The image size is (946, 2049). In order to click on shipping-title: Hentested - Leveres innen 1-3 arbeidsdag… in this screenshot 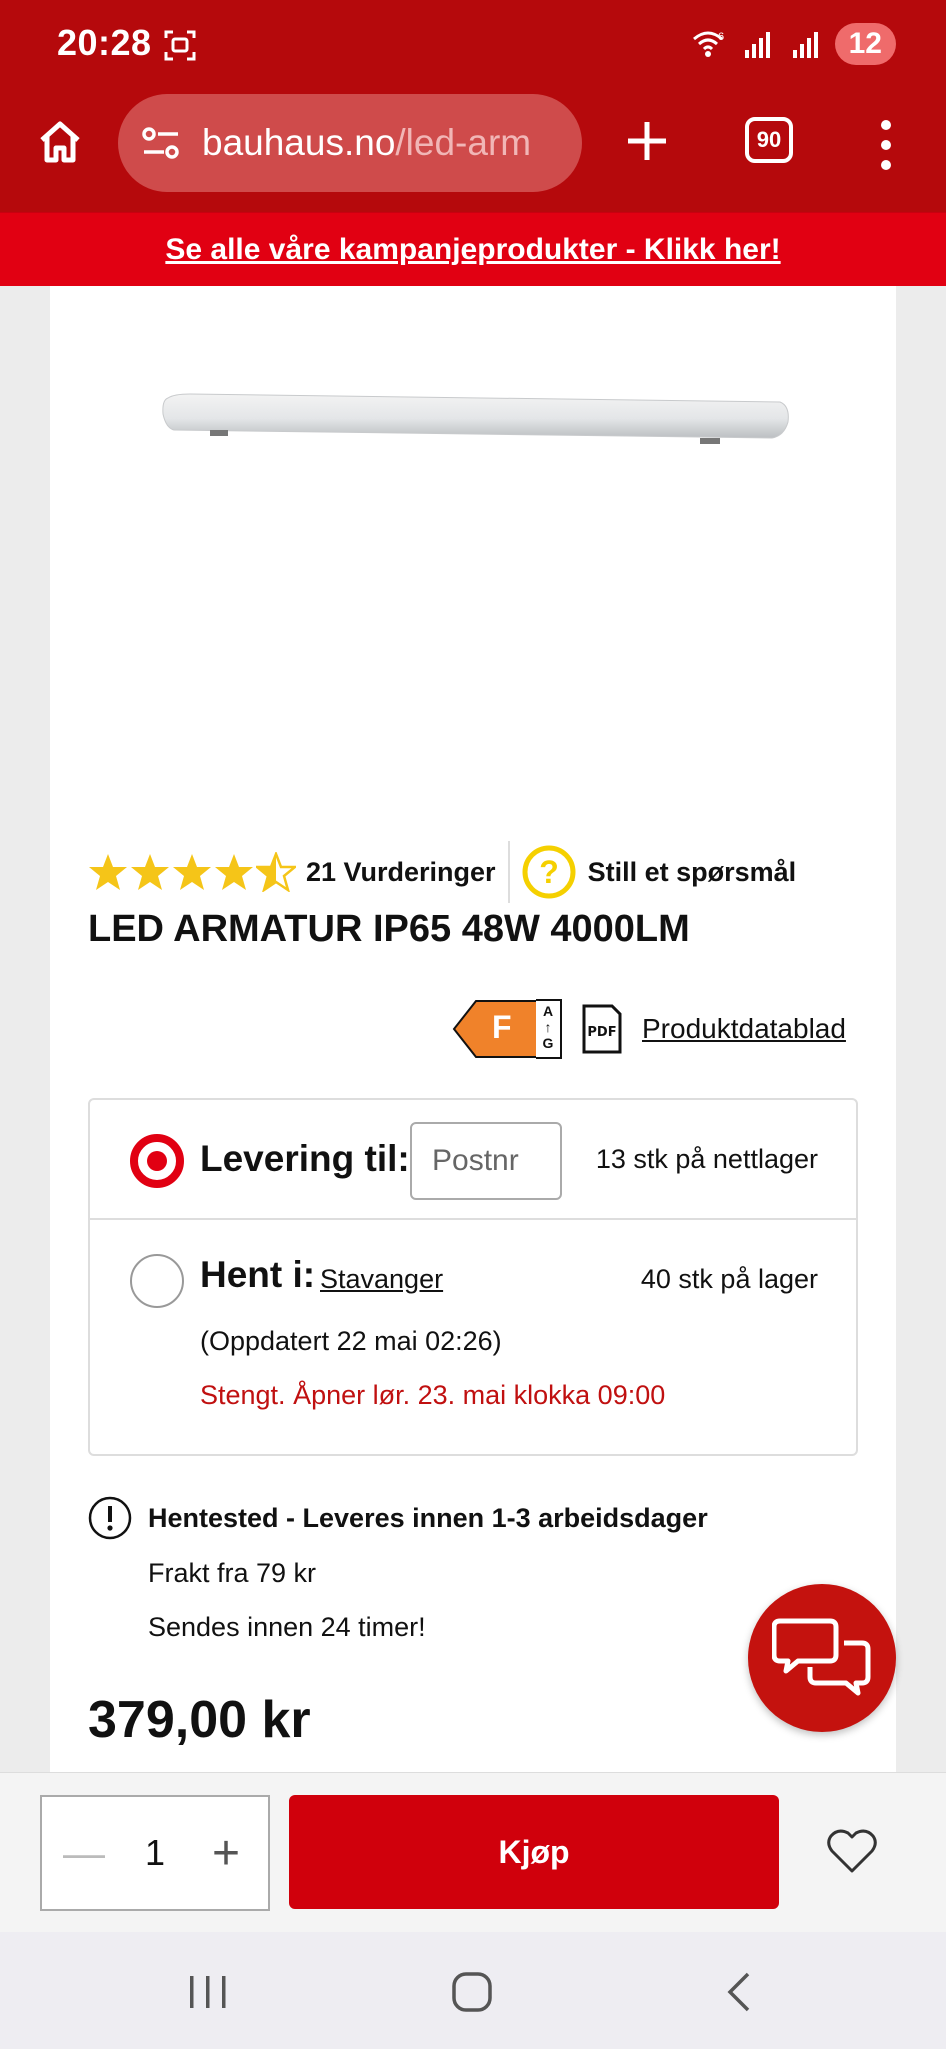, I will do `click(428, 1518)`.